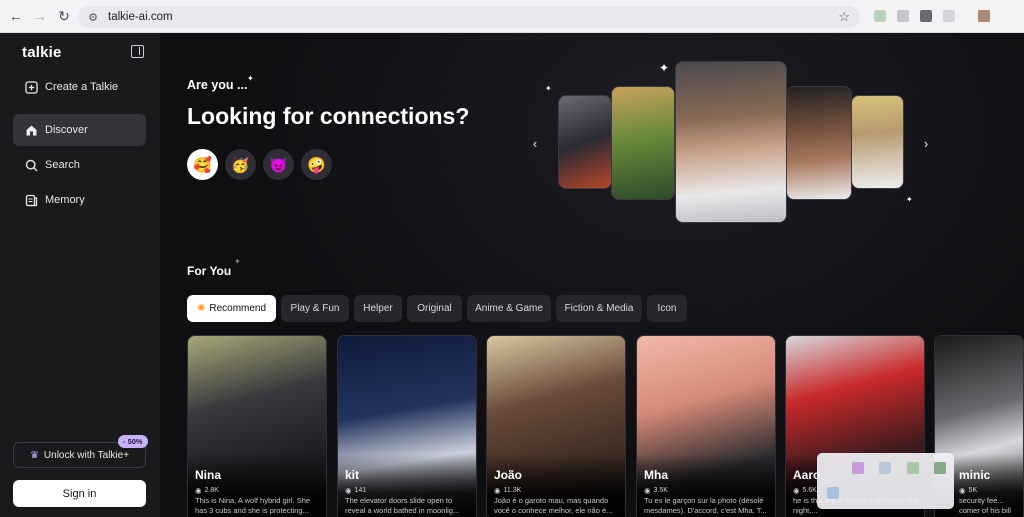 The width and height of the screenshot is (1024, 517). What do you see at coordinates (984, 16) in the screenshot?
I see `profile-avatar` at bounding box center [984, 16].